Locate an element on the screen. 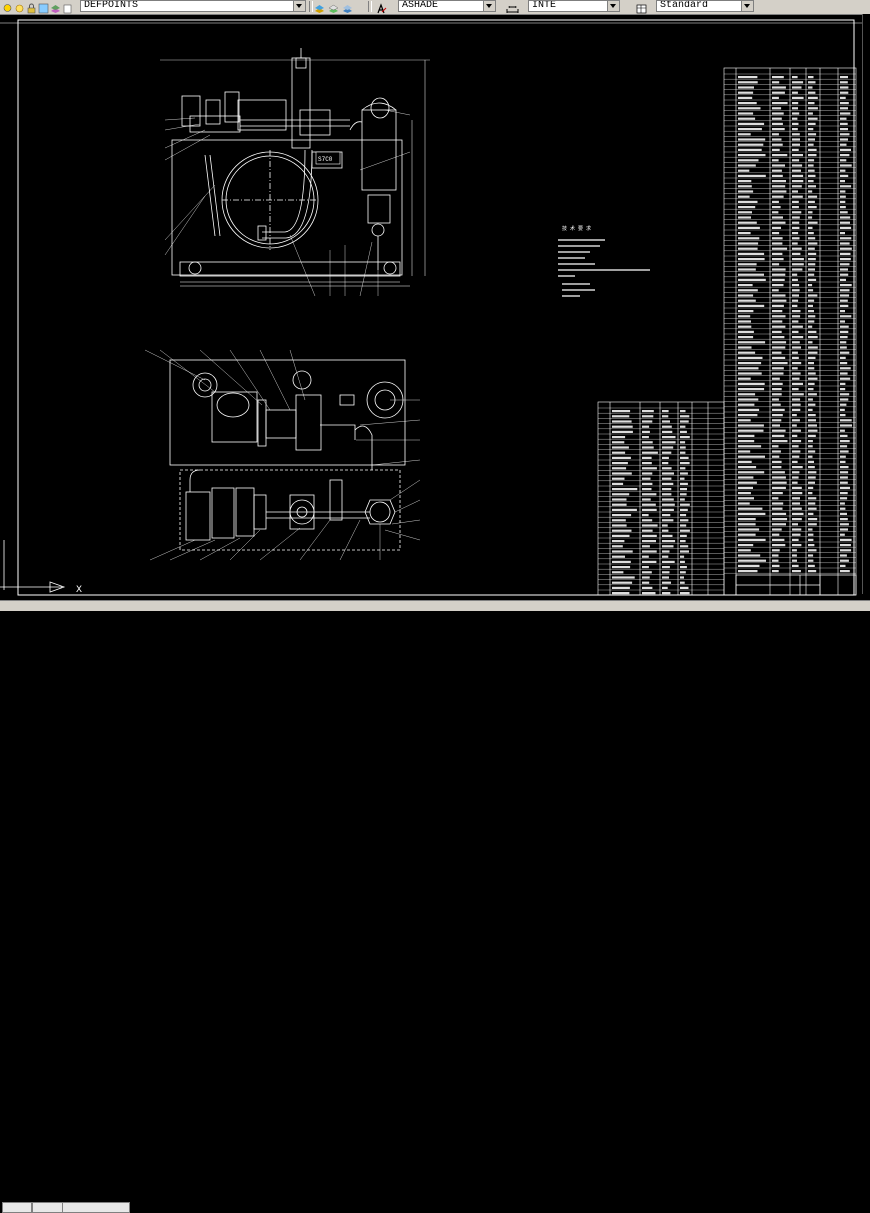  linetype-dropdown: INTE is located at coordinates (574, 6).